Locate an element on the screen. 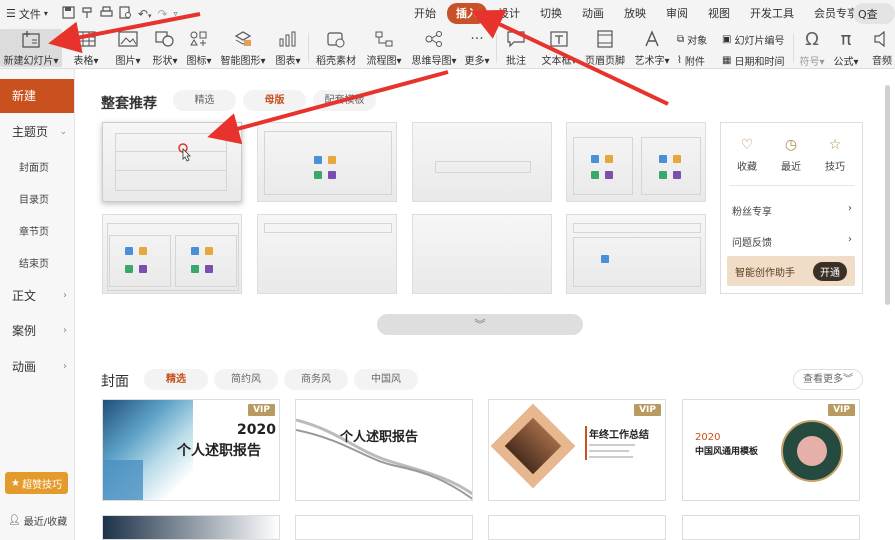 The image size is (895, 540). tab-developer: 开发工具 is located at coordinates (772, 13).